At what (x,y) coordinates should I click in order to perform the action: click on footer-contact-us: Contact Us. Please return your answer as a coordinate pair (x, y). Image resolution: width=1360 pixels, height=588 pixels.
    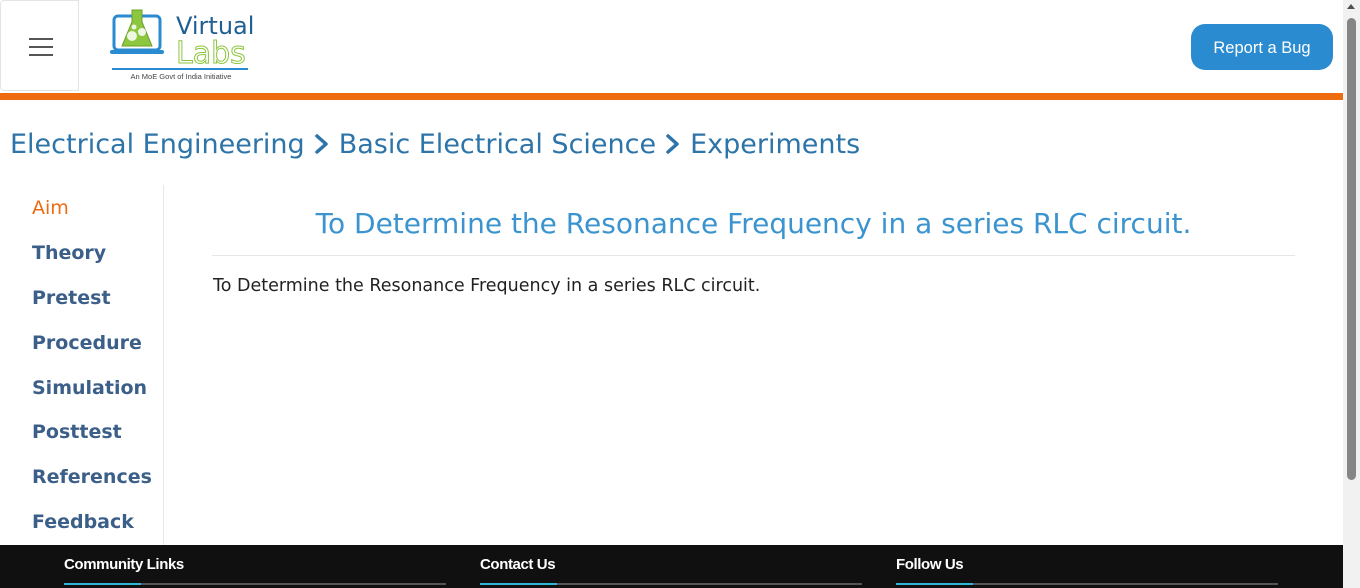
    Looking at the image, I should click on (671, 566).